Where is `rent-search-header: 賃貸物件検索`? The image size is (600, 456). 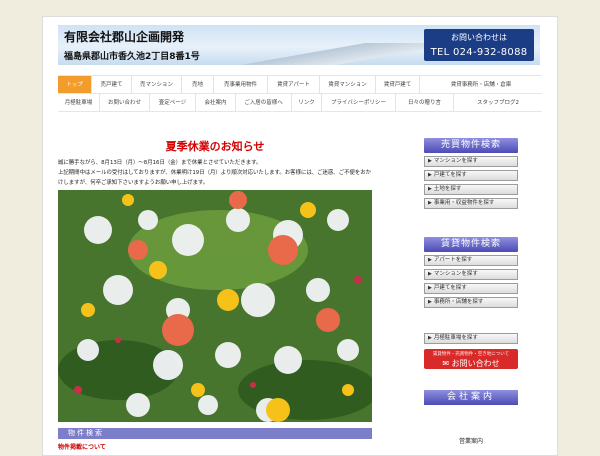
rent-search-header: 賃貸物件検索 is located at coordinates (471, 244).